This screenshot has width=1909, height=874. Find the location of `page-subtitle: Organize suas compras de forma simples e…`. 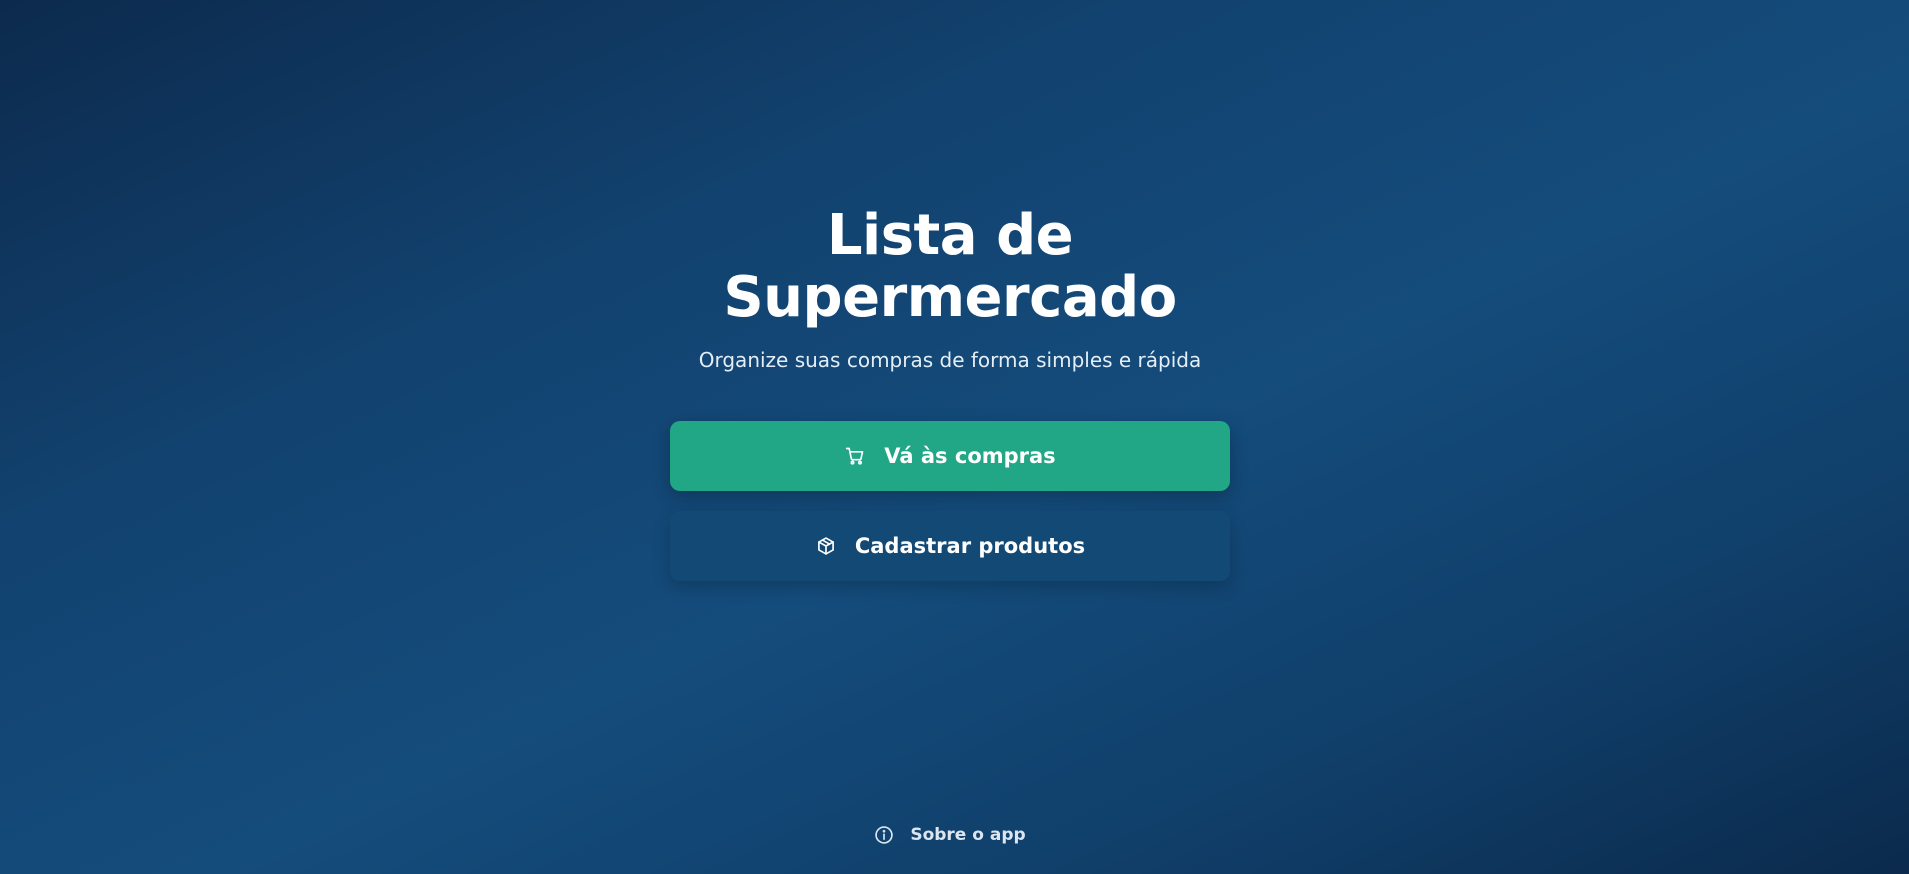

page-subtitle: Organize suas compras de forma simples e… is located at coordinates (950, 360).